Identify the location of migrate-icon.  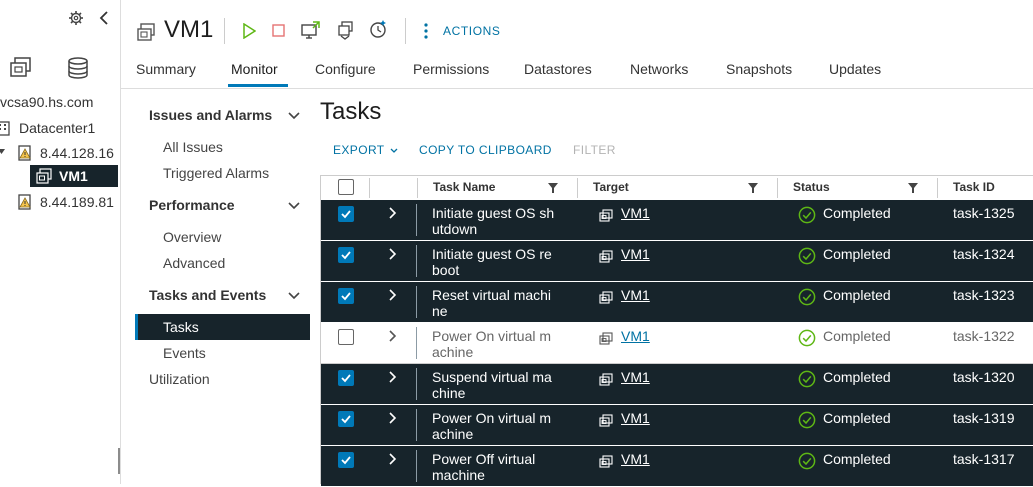
(346, 30).